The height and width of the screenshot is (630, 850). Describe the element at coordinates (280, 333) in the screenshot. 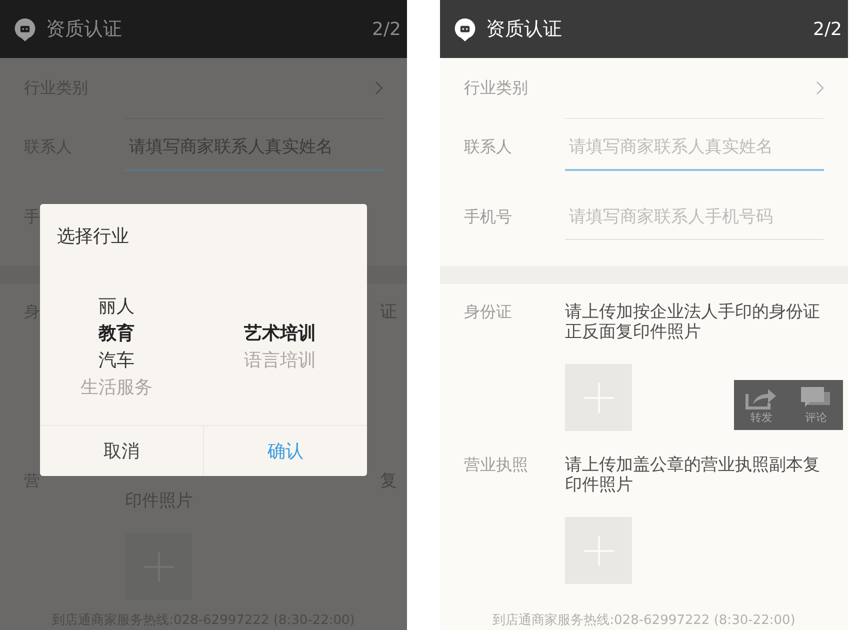

I see `picker-option: 艺术培训` at that location.